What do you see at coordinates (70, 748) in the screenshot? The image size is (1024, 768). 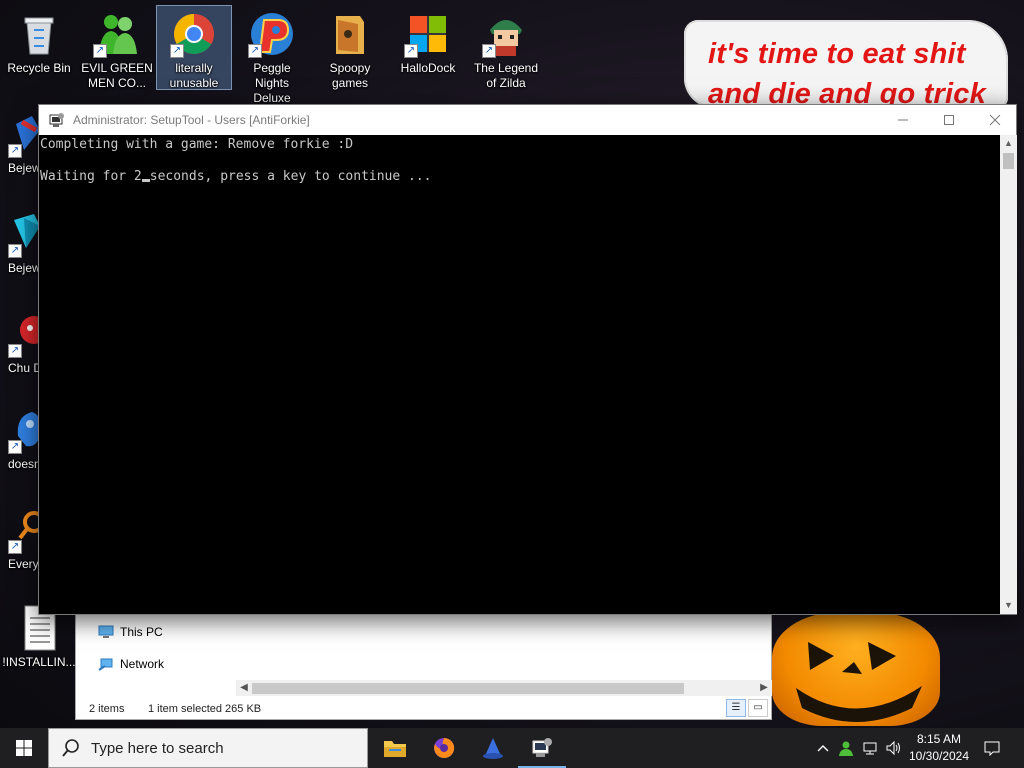 I see `search-icon` at bounding box center [70, 748].